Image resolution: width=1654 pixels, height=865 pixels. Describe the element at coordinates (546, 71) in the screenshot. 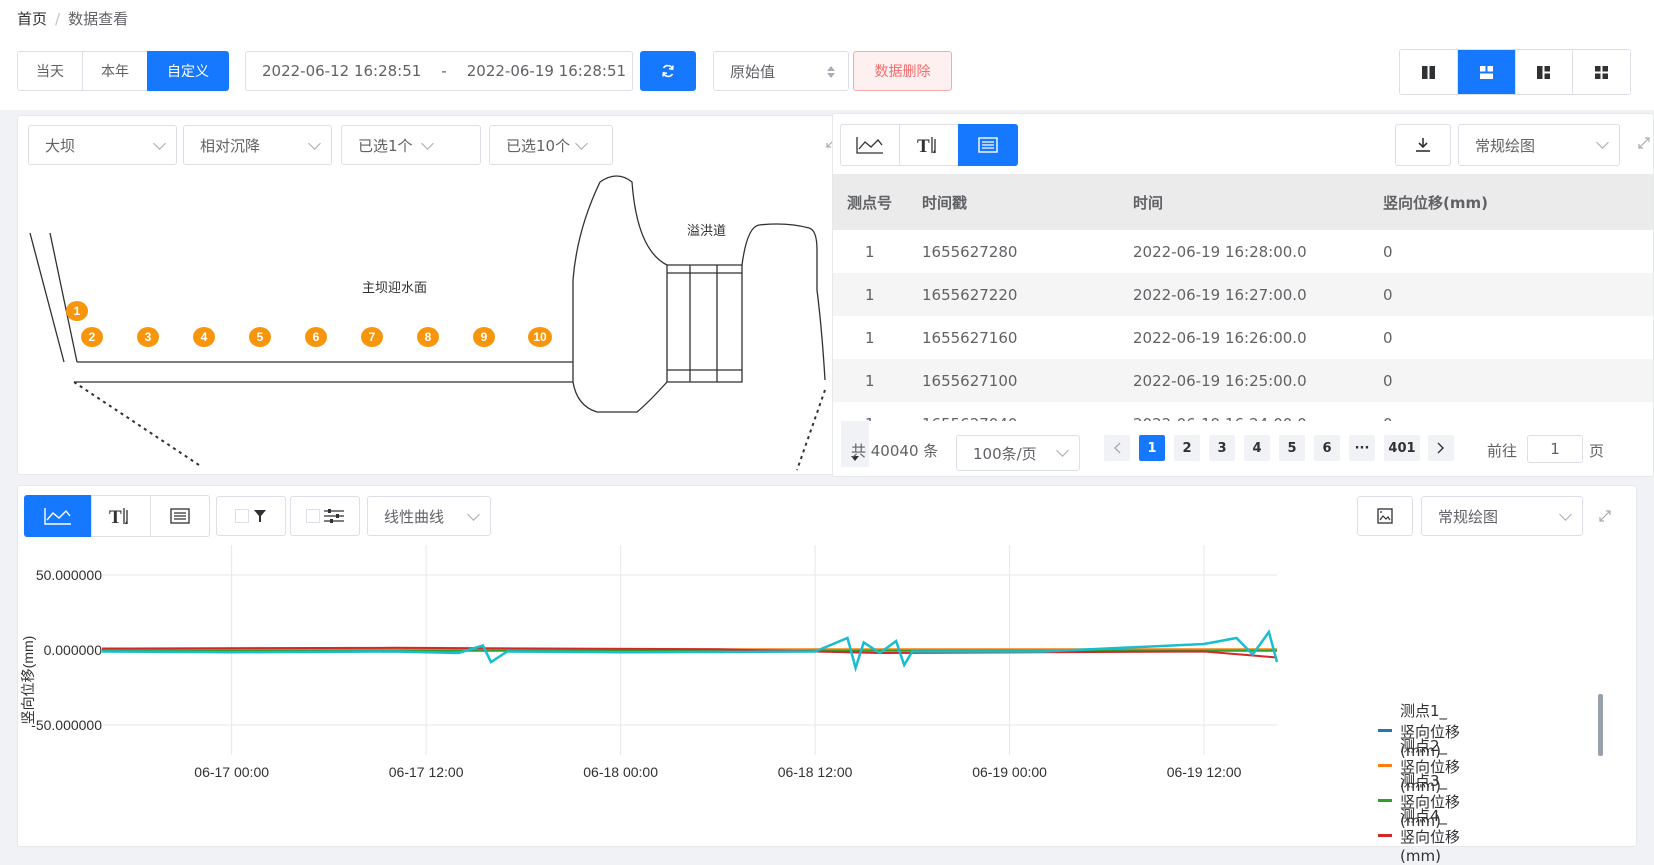

I see `date-end-value: 2022-06-19 16:28:51` at that location.